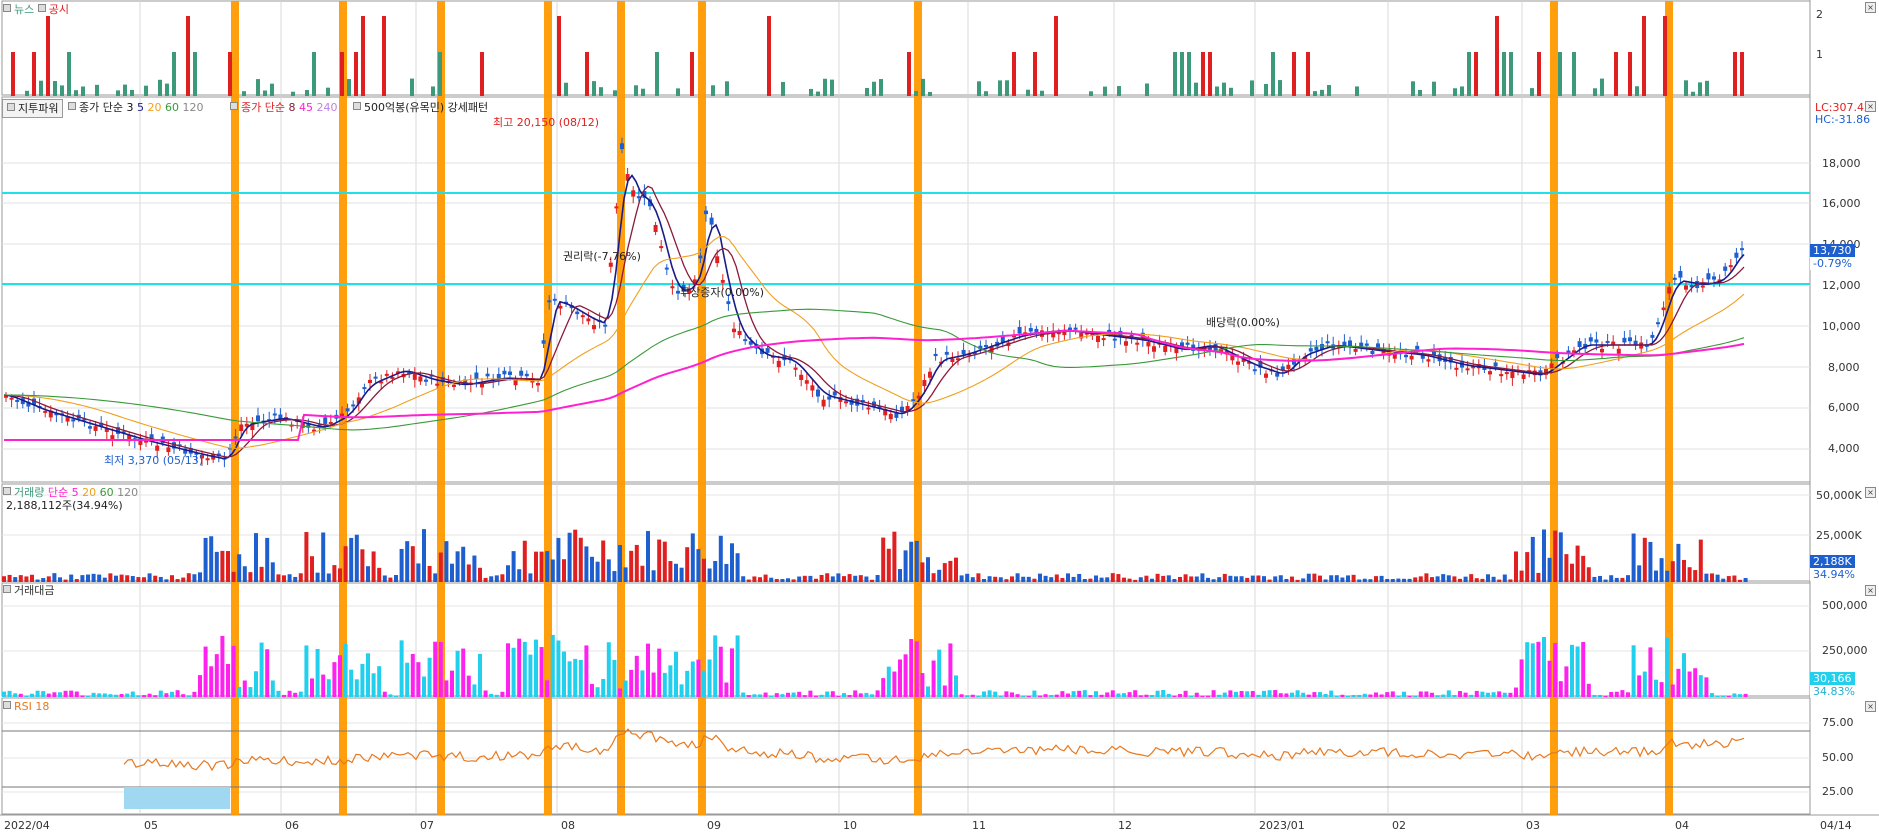 This screenshot has height=835, width=1879. What do you see at coordinates (1844, 448) in the screenshot?
I see `price-y-tick: 4,000` at bounding box center [1844, 448].